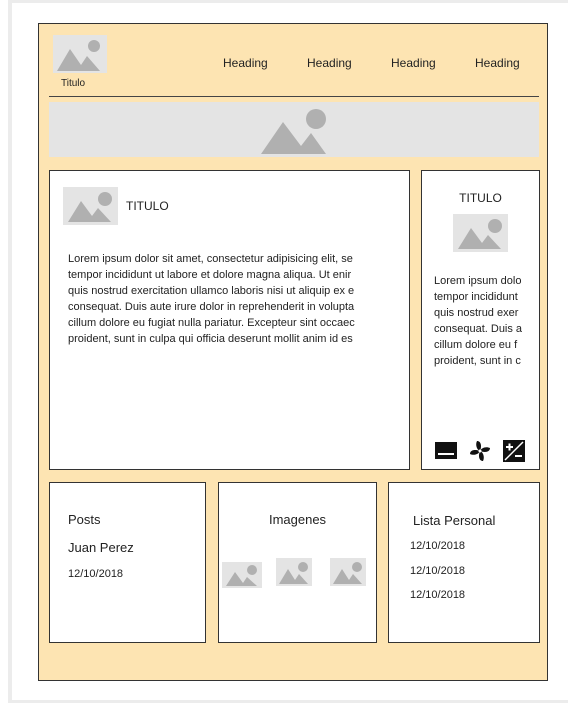 Image resolution: width=568 pixels, height=703 pixels. I want to click on post-author: Juan Perez, so click(101, 547).